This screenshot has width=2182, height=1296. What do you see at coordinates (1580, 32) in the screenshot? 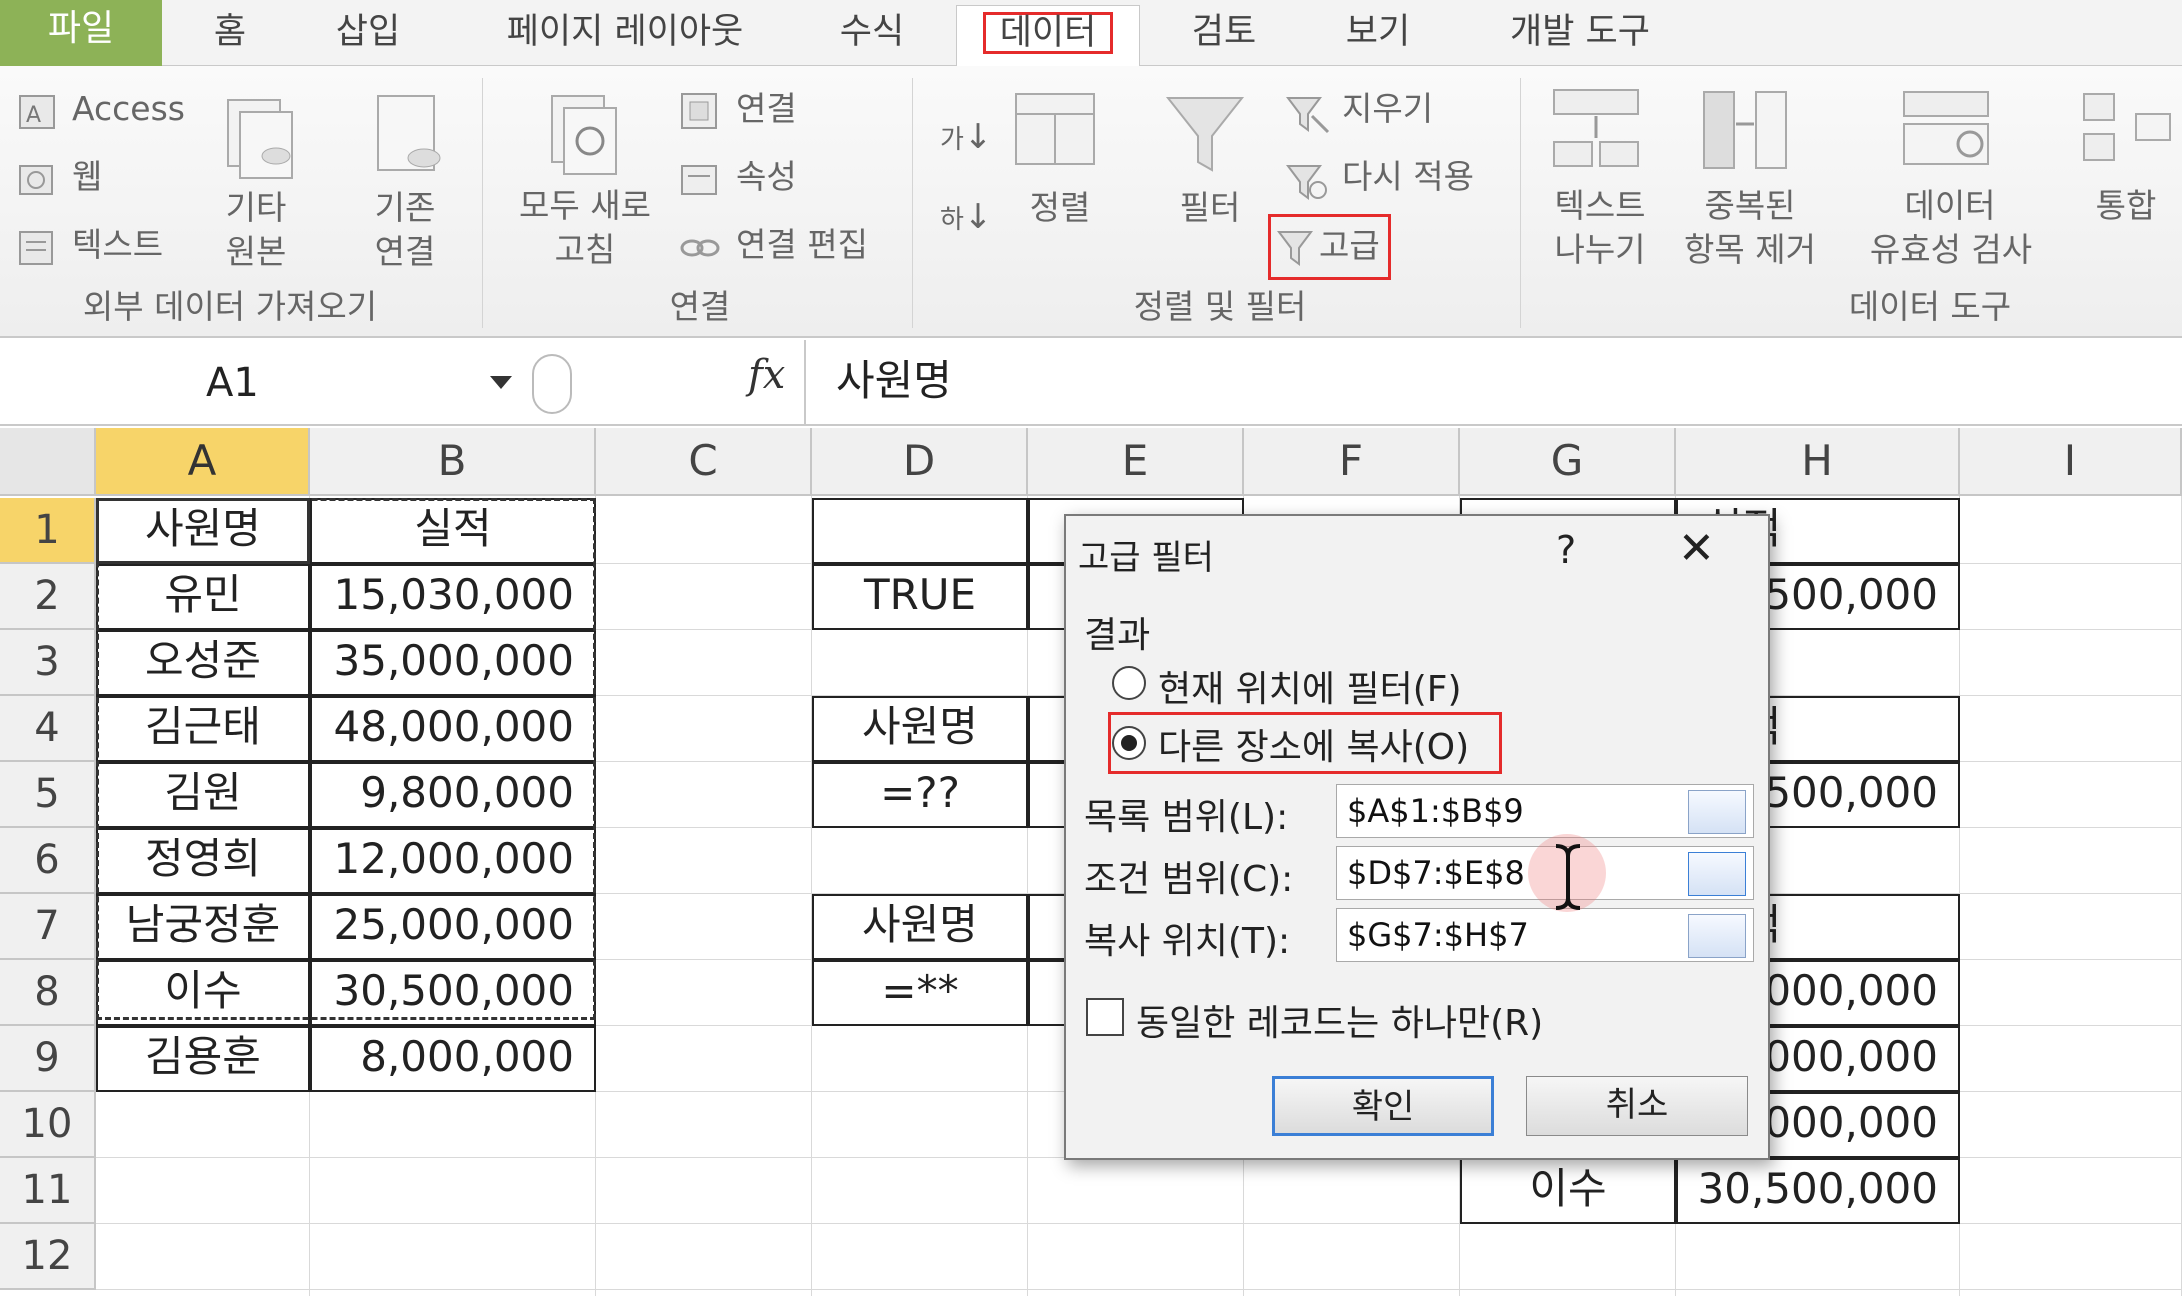
I see `tab-developer: 개발 도구` at bounding box center [1580, 32].